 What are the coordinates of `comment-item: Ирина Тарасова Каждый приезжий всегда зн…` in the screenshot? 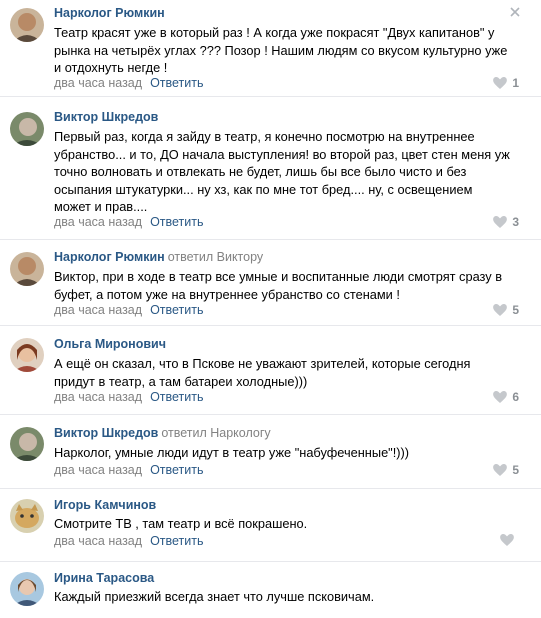 It's located at (270, 590).